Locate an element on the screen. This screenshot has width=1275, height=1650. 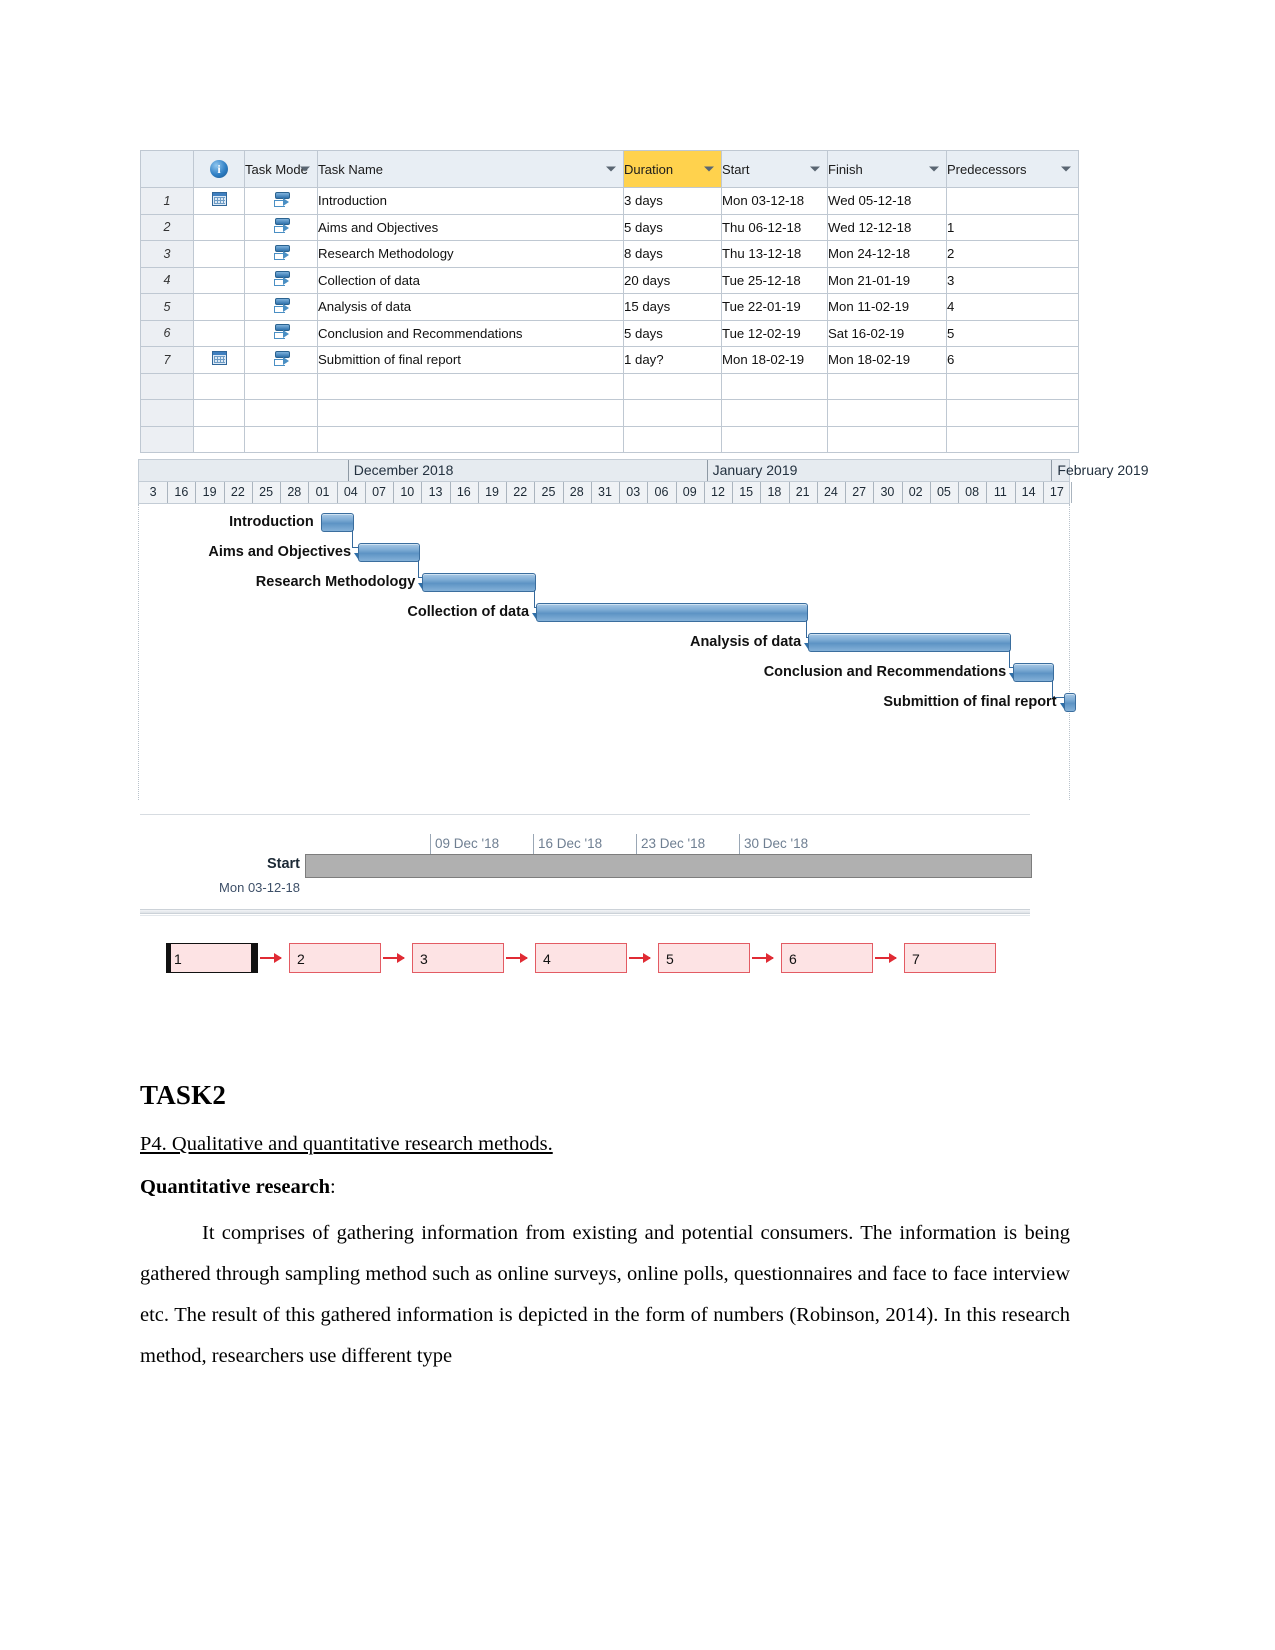
column-header-task-name: Task Name is located at coordinates (470, 169).